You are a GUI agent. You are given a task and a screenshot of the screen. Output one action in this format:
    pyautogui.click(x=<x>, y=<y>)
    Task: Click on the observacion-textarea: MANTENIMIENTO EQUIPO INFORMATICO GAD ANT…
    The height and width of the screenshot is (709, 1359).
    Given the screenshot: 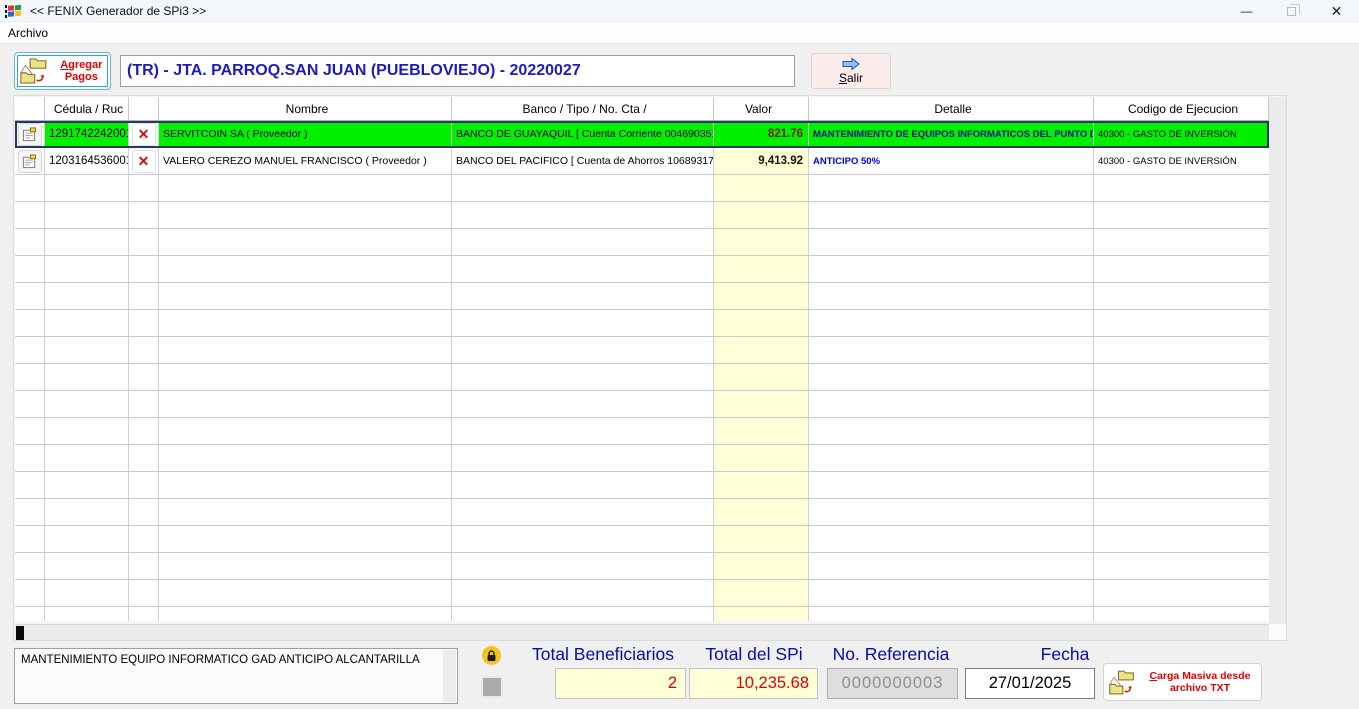 What is the action you would take?
    pyautogui.click(x=236, y=676)
    